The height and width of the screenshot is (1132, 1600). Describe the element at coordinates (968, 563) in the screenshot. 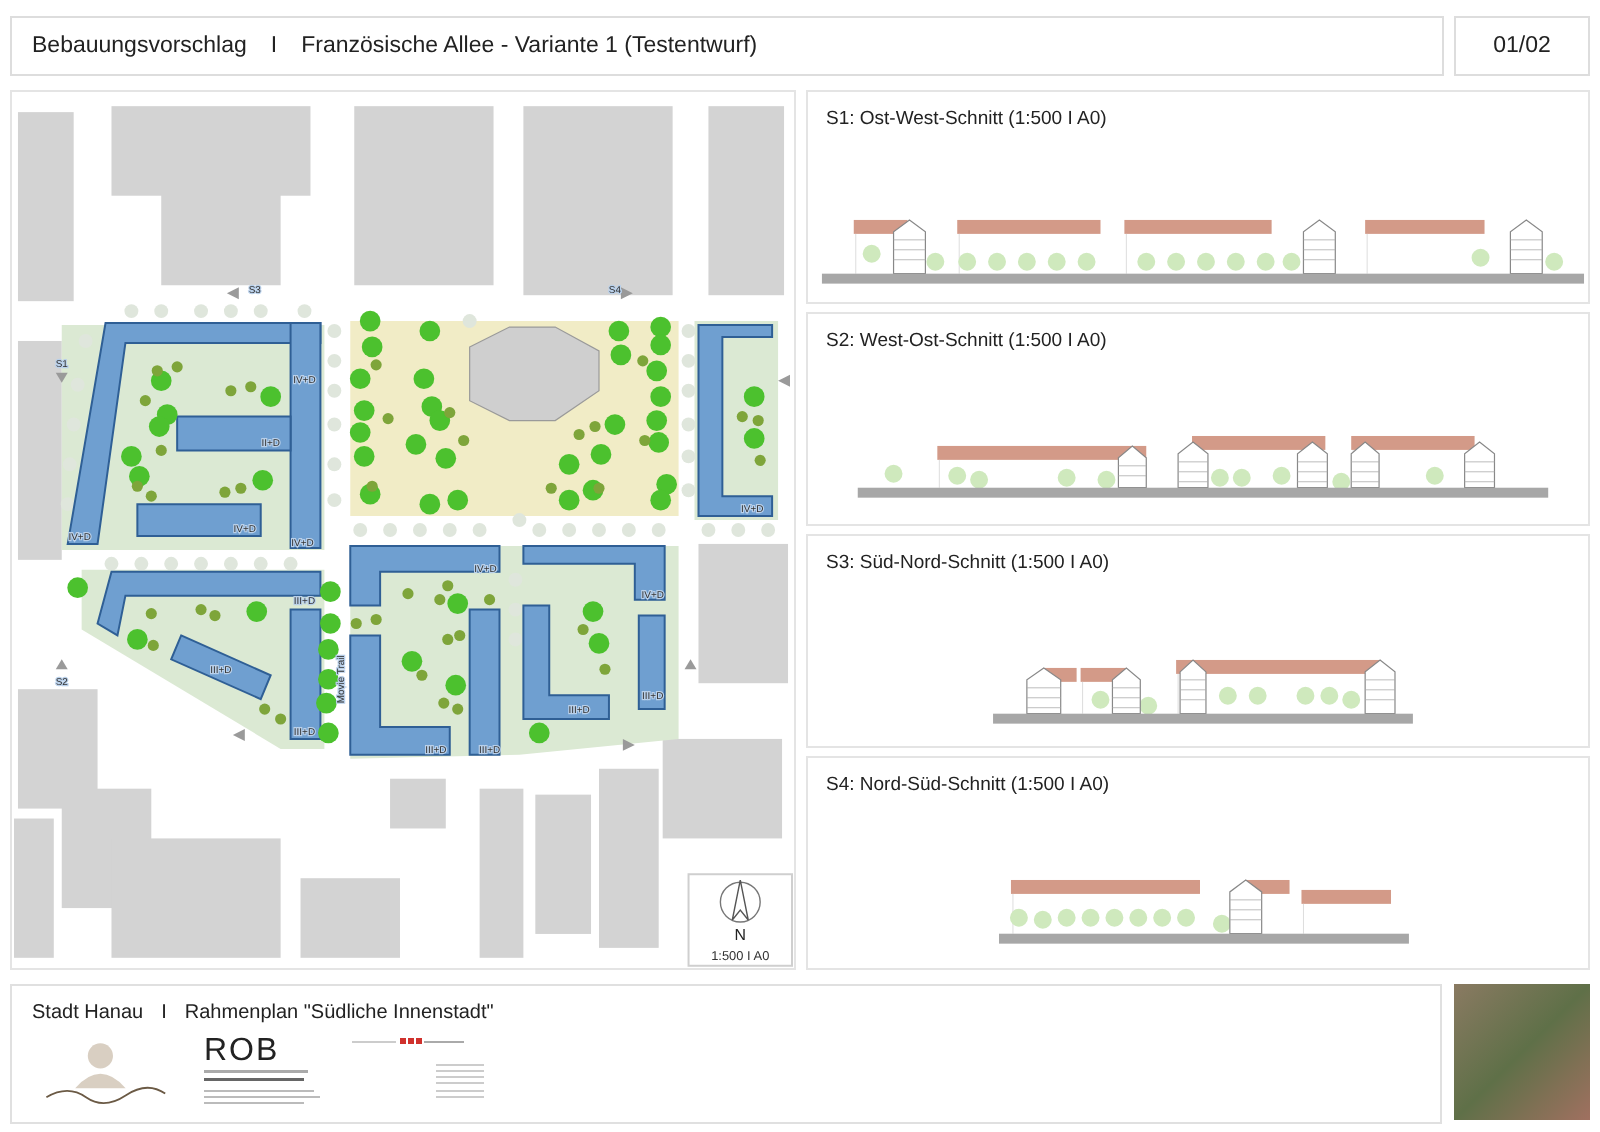

I see `section-title: S3: Süd-Nord-Schnitt (1:500 I A0)` at that location.